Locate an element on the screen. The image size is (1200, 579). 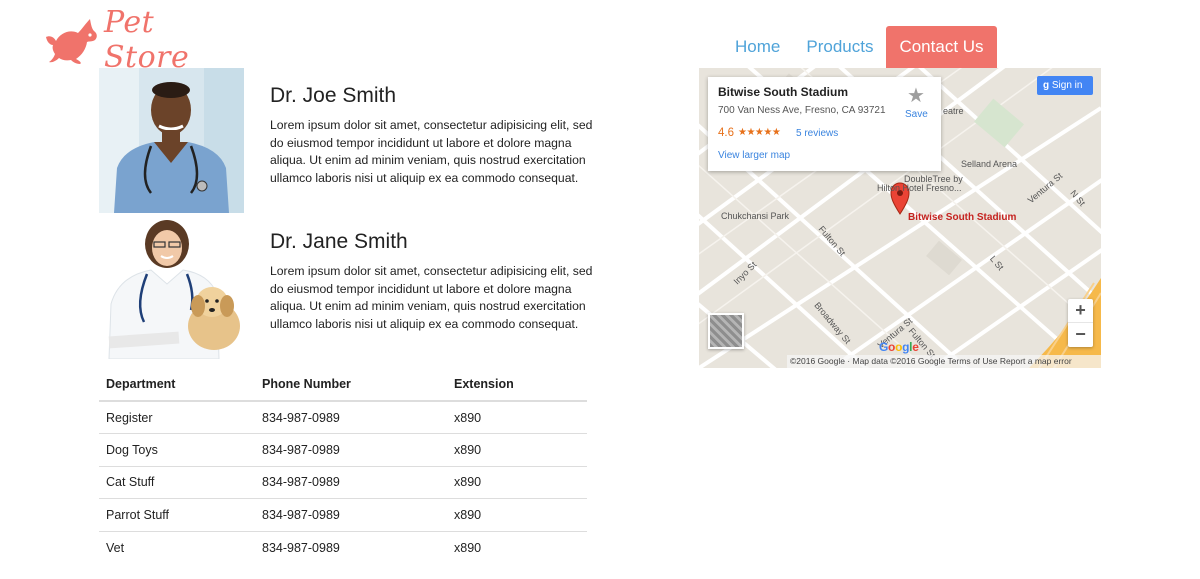
column-header: Extension is located at coordinates (517, 384).